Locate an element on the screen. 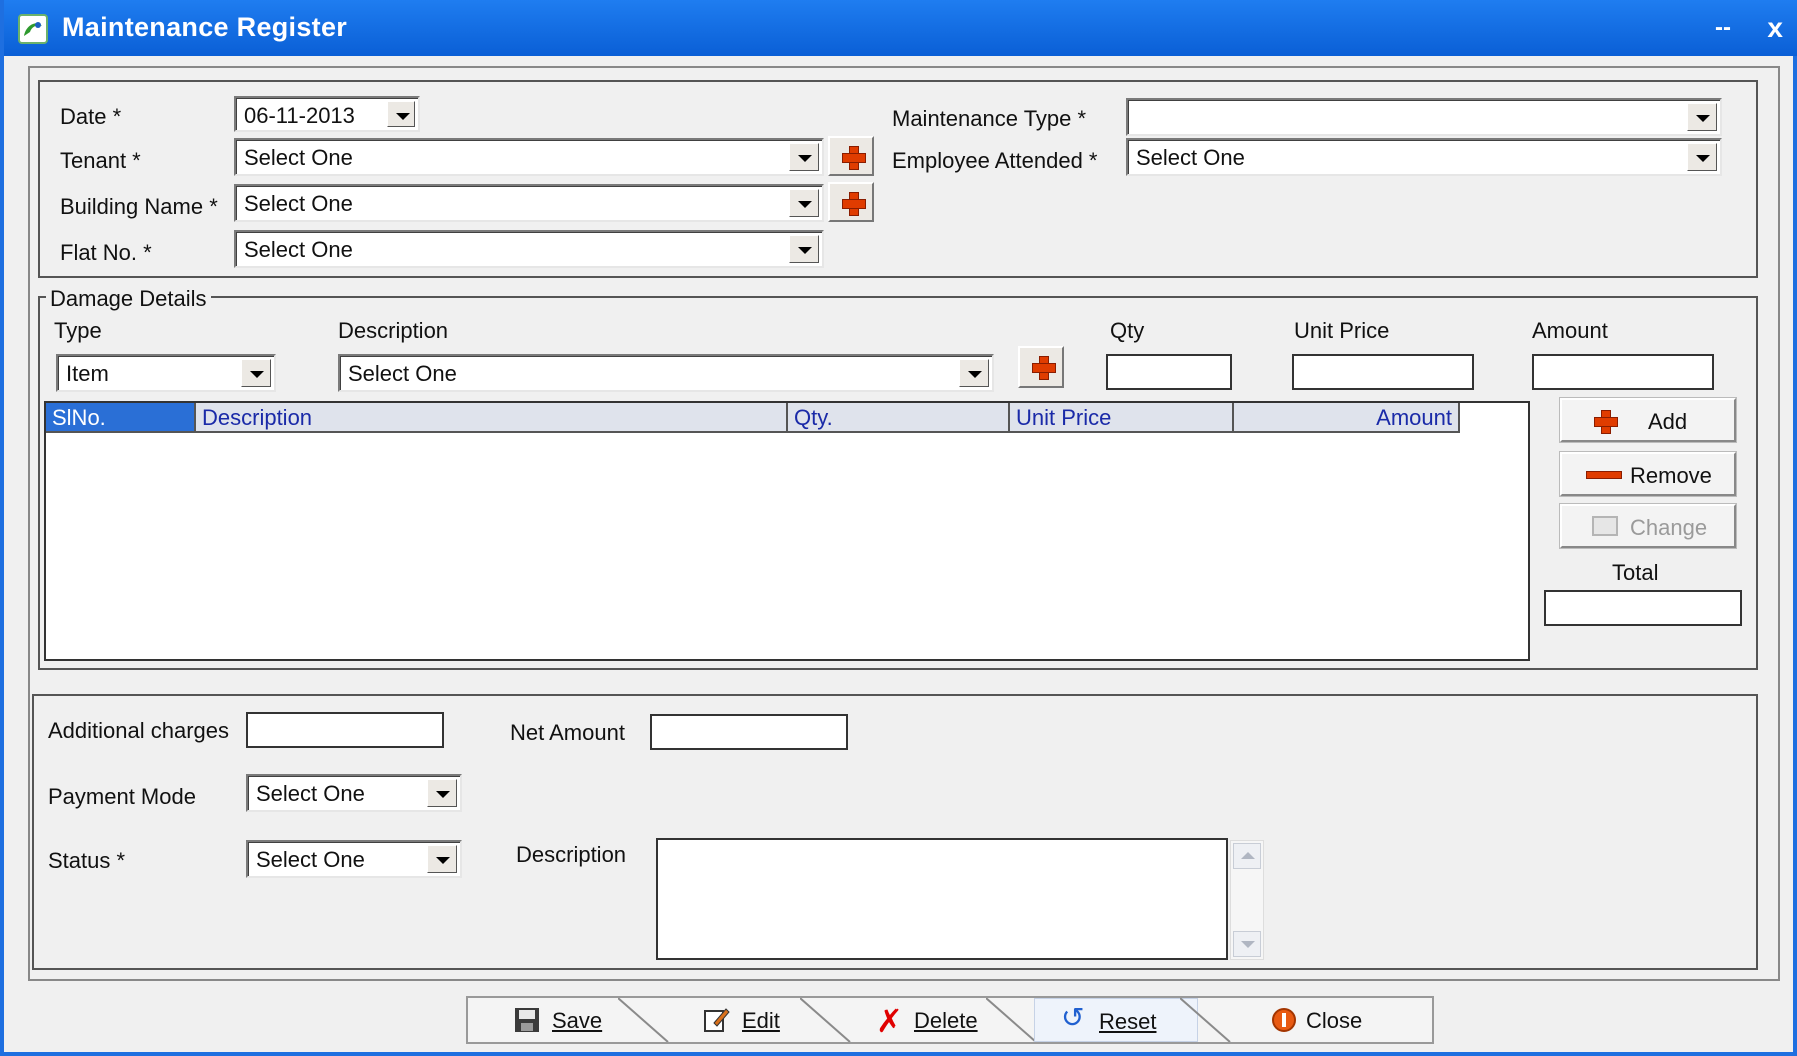 This screenshot has width=1797, height=1056. total-label: Total is located at coordinates (1635, 572).